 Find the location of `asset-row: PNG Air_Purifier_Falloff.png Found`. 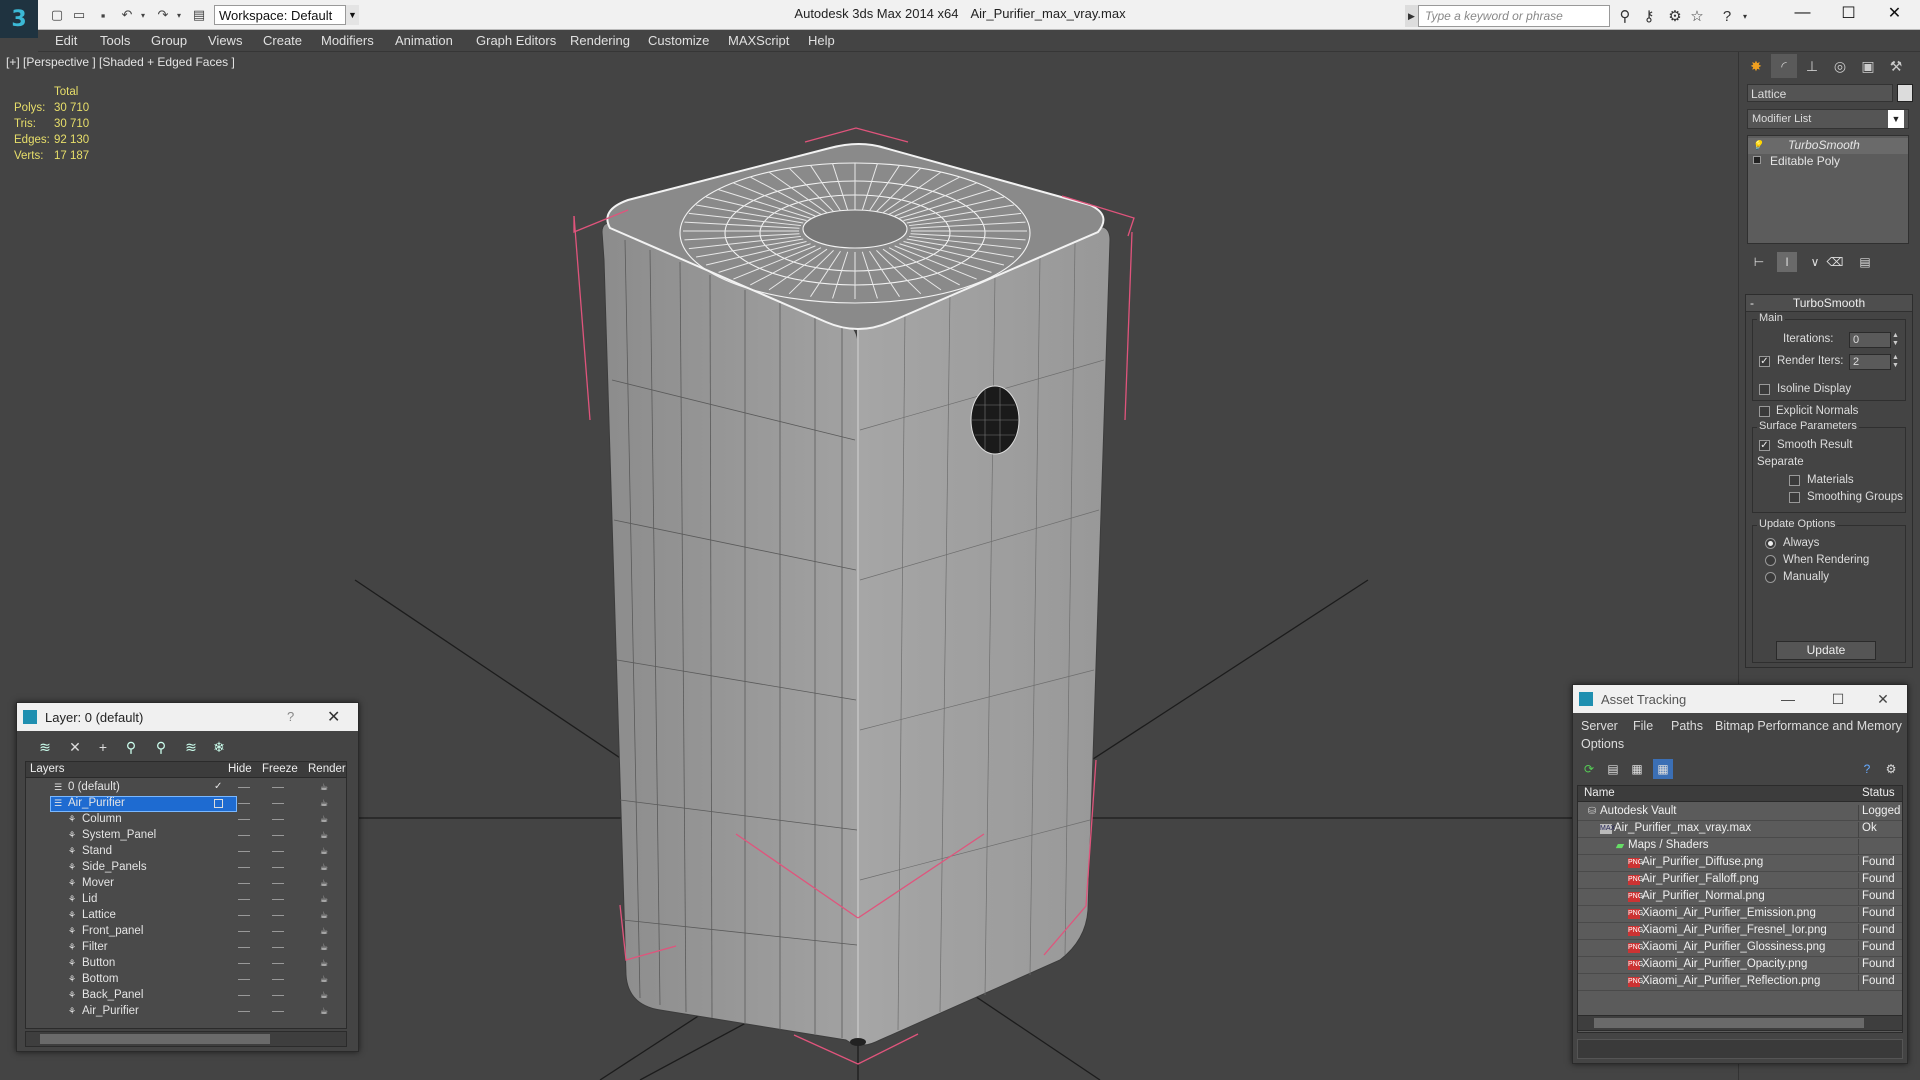

asset-row: PNG Air_Purifier_Falloff.png Found is located at coordinates (1740, 880).